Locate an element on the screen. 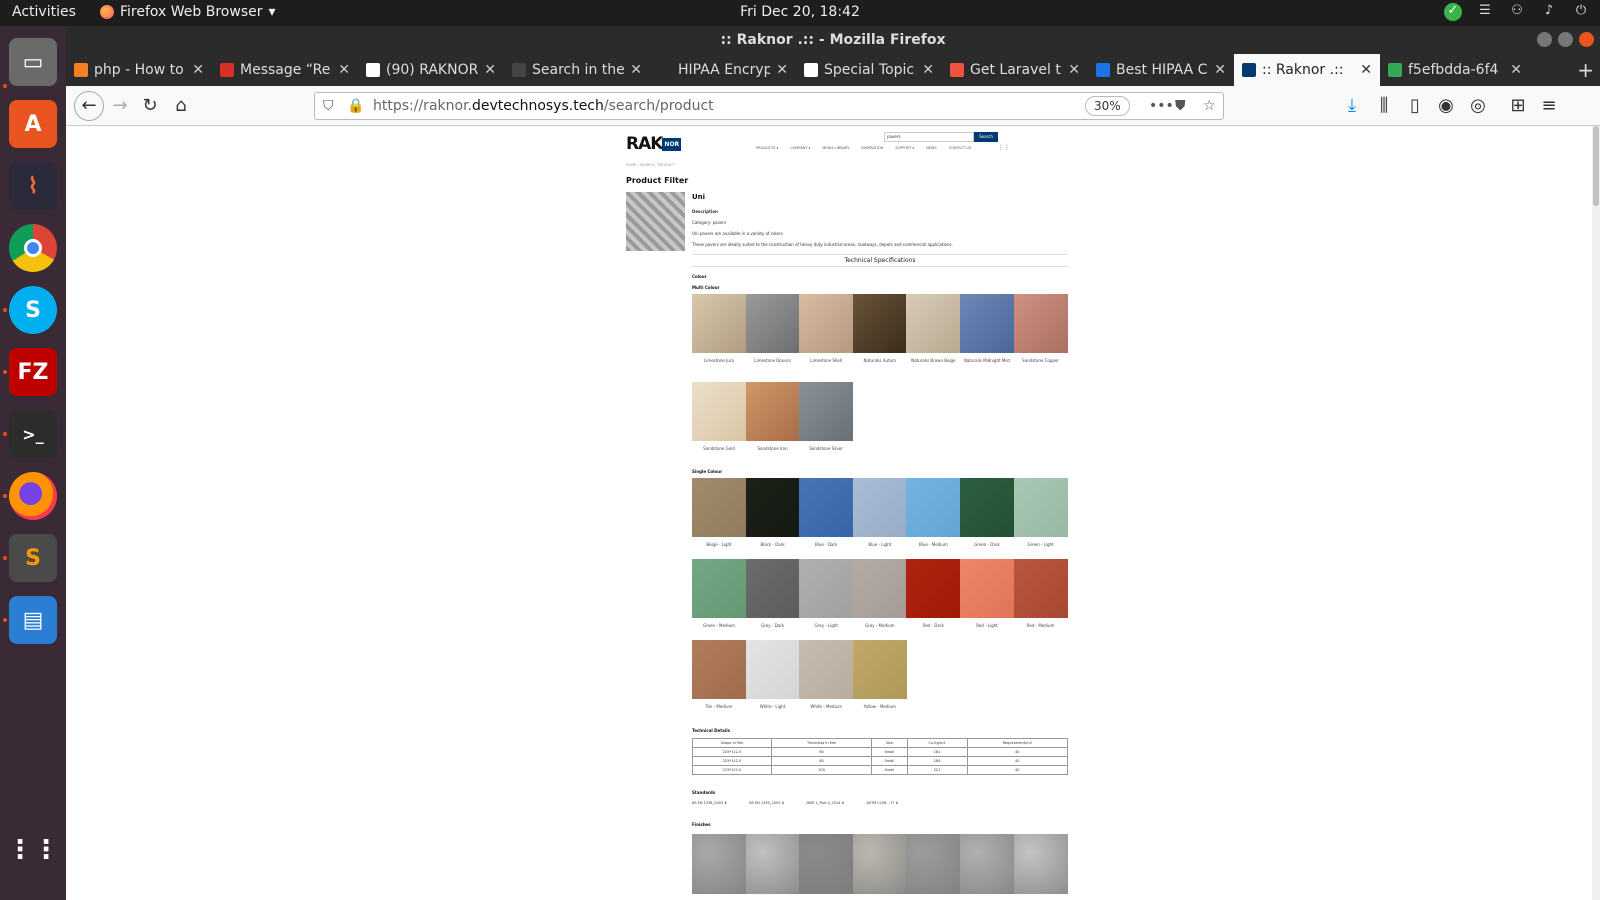 This screenshot has width=1600, height=900. tab-7: Get Laravel tr ✕ is located at coordinates (1015, 70).